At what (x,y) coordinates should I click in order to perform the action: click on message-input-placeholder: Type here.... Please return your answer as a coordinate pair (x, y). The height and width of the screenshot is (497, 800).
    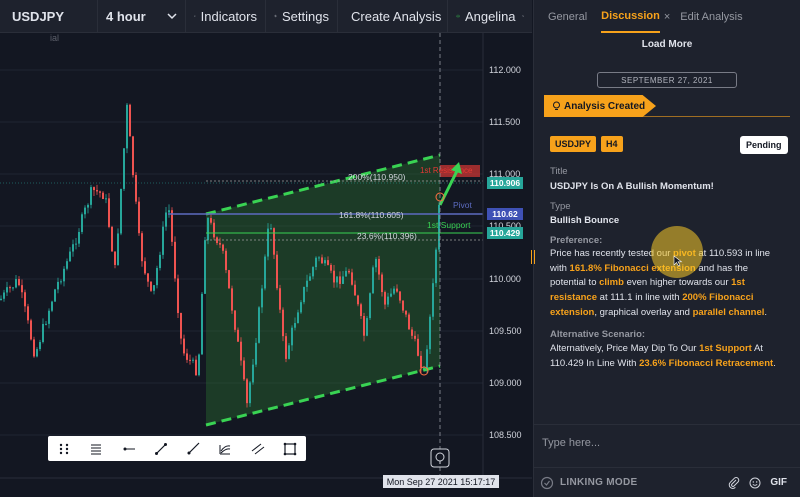
    Looking at the image, I should click on (571, 443).